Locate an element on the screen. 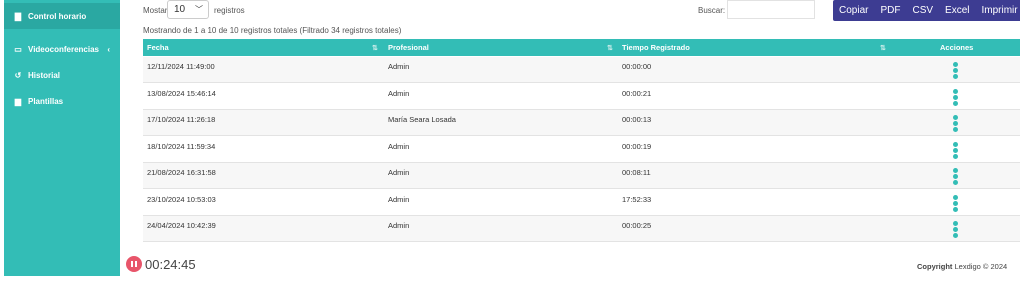 This screenshot has width=1024, height=288. footer-copyright: Copyright Lexdigo © 2024 is located at coordinates (962, 266).